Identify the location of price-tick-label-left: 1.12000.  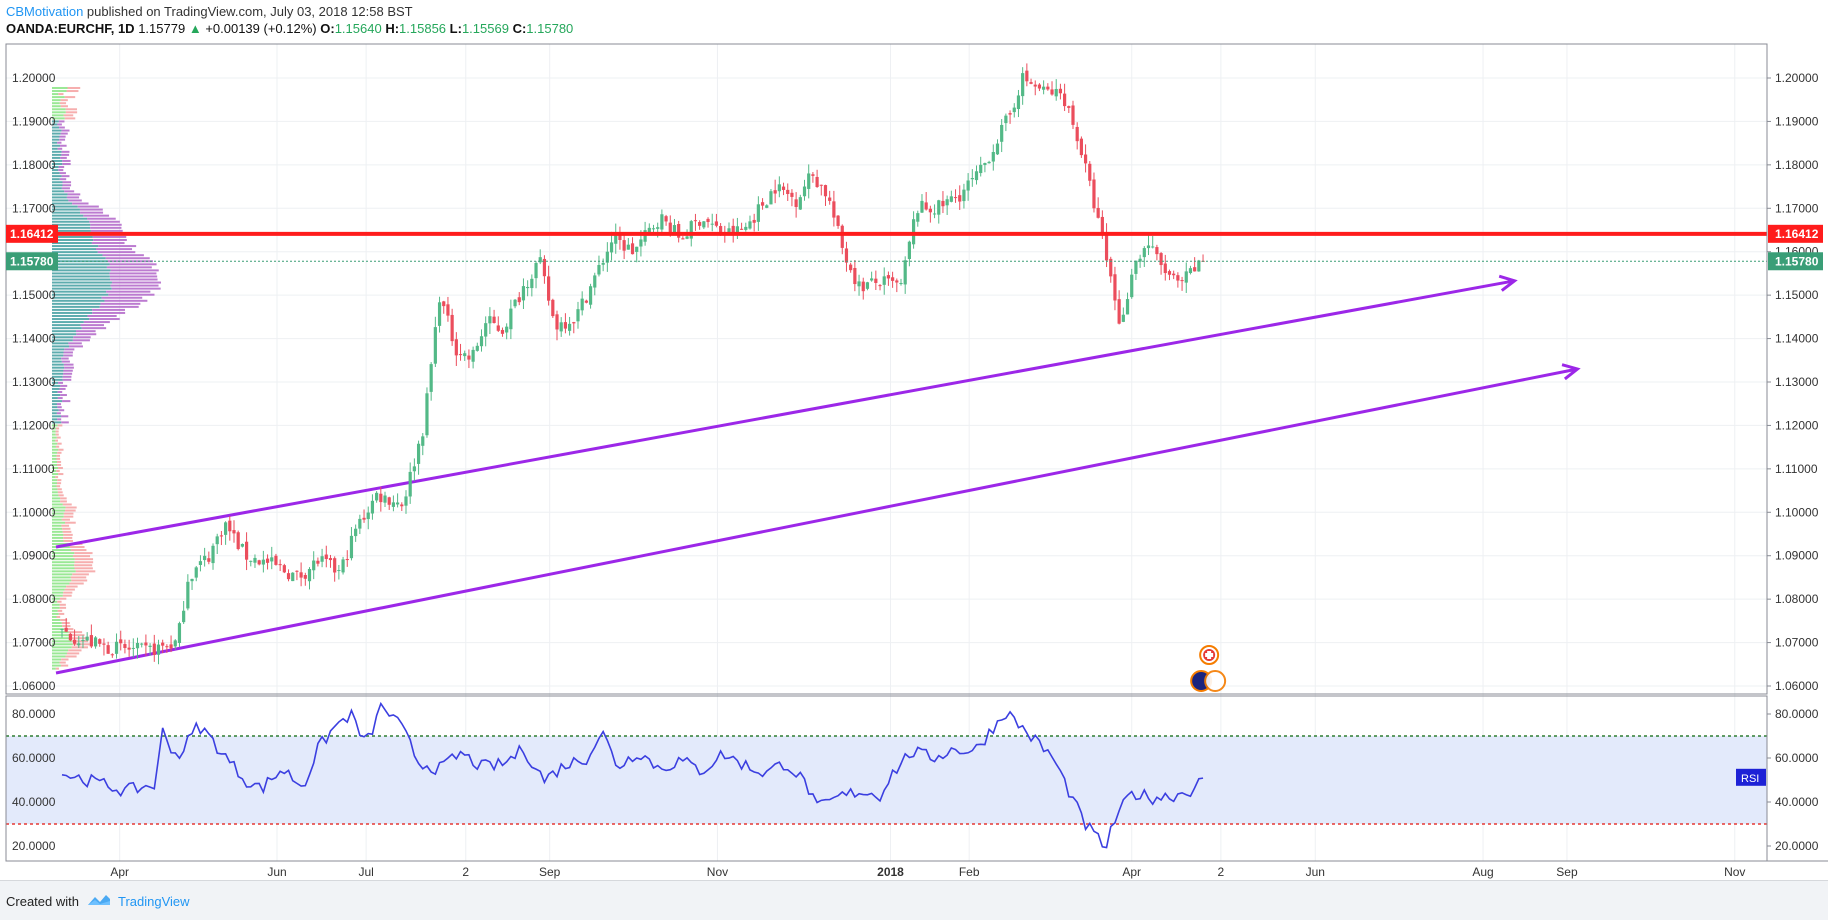
(34, 425).